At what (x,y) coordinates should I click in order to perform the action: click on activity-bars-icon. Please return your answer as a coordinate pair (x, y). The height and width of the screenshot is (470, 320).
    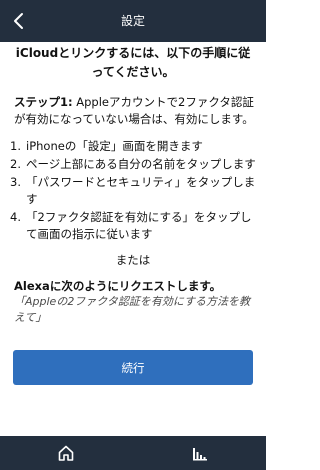
    Looking at the image, I should click on (200, 454).